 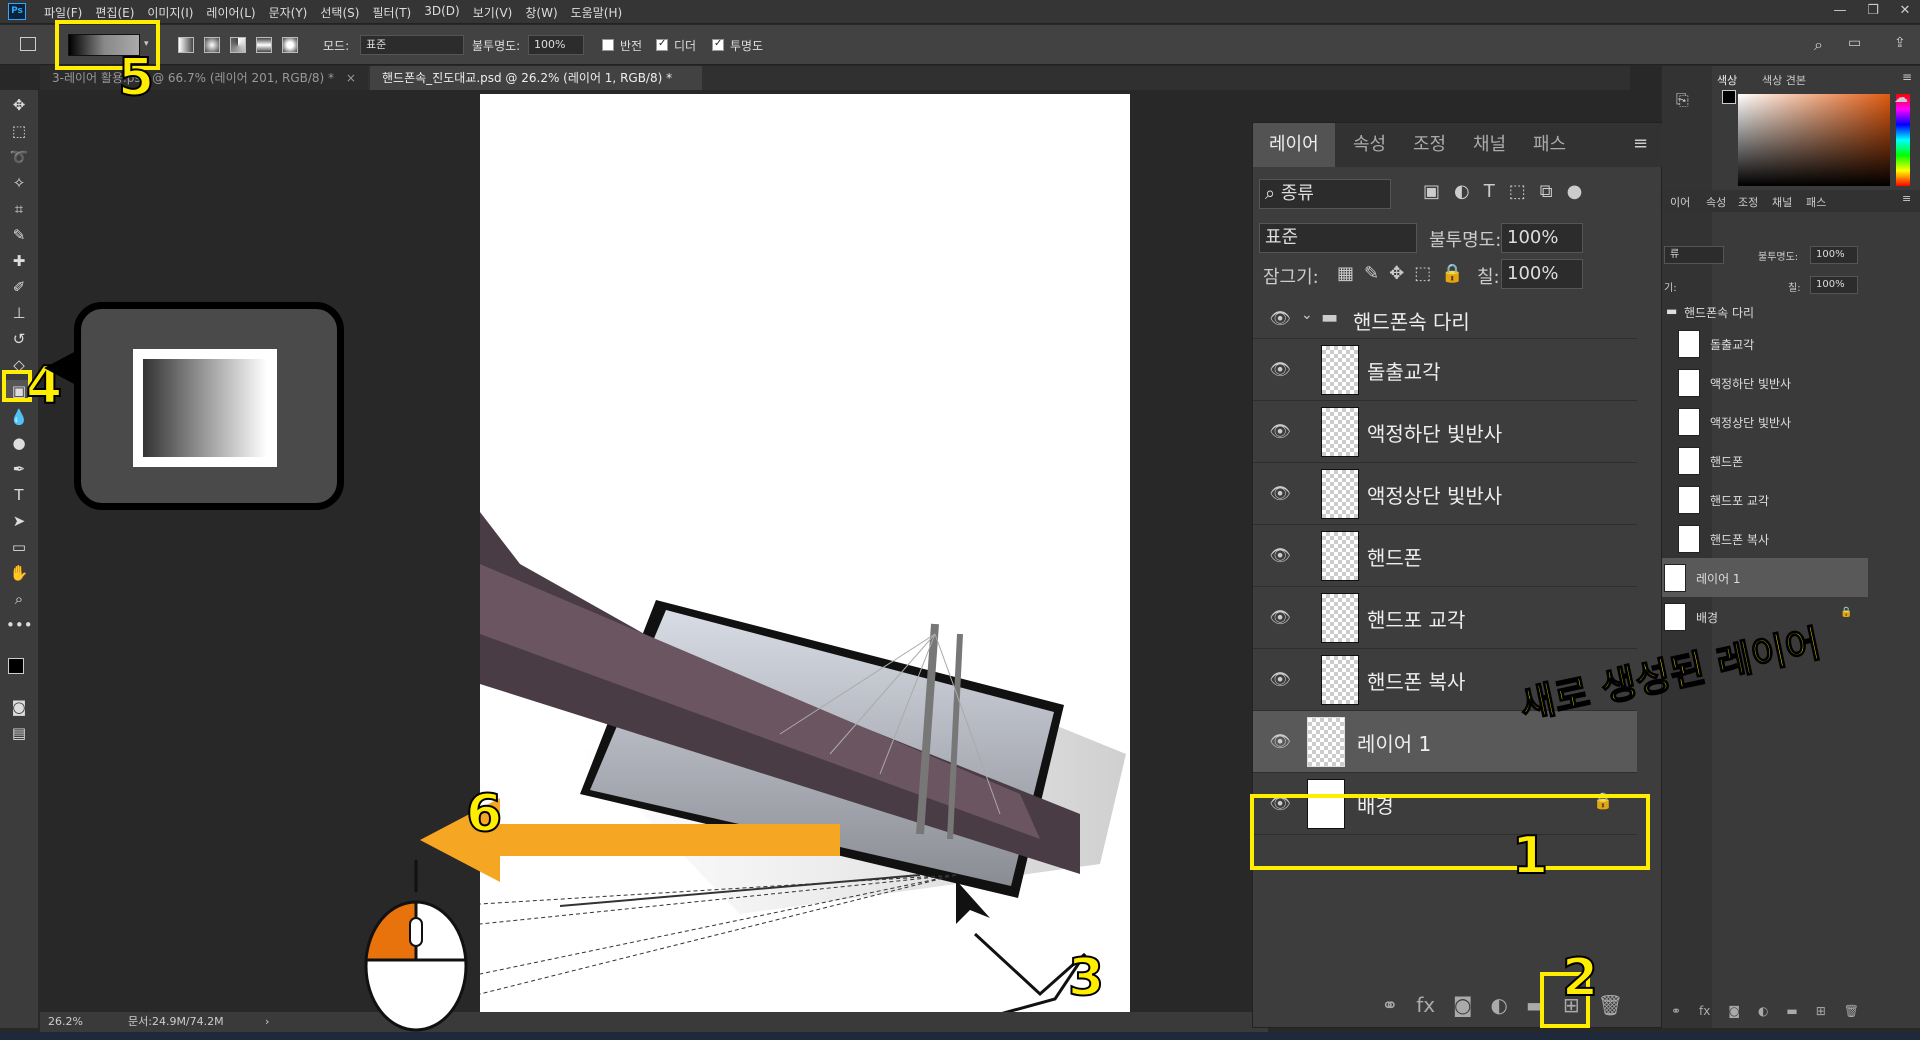 I want to click on tab-layers: 레이어, so click(x=1294, y=145).